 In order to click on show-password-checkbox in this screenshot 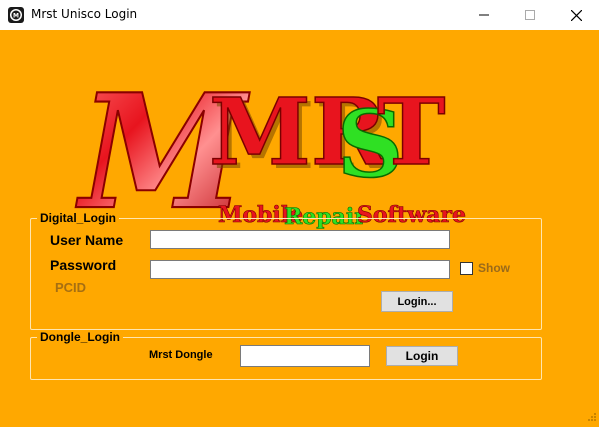, I will do `click(466, 268)`.